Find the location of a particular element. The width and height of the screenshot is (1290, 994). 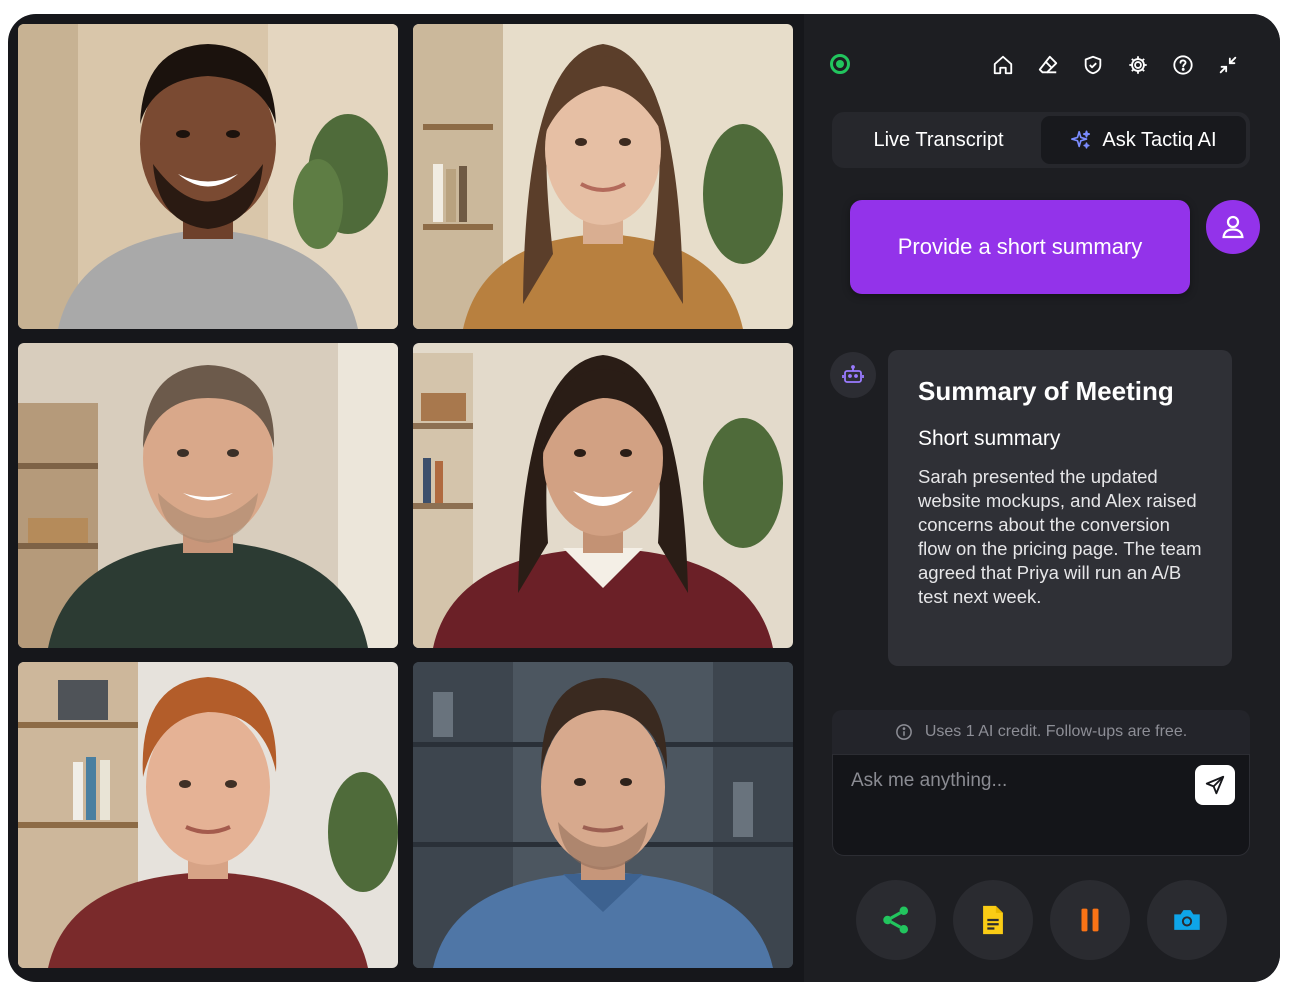

panel-toolbar is located at coordinates (1115, 64).